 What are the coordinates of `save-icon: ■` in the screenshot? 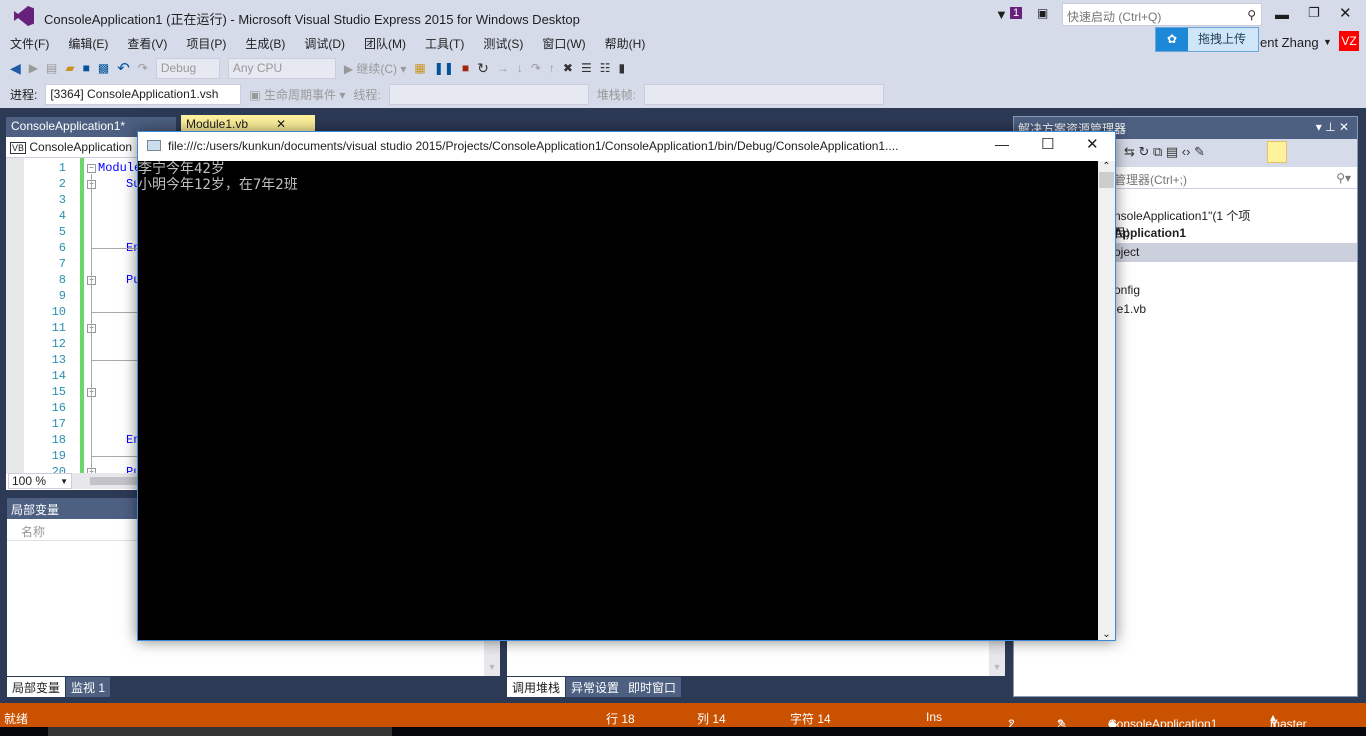 It's located at (86, 68).